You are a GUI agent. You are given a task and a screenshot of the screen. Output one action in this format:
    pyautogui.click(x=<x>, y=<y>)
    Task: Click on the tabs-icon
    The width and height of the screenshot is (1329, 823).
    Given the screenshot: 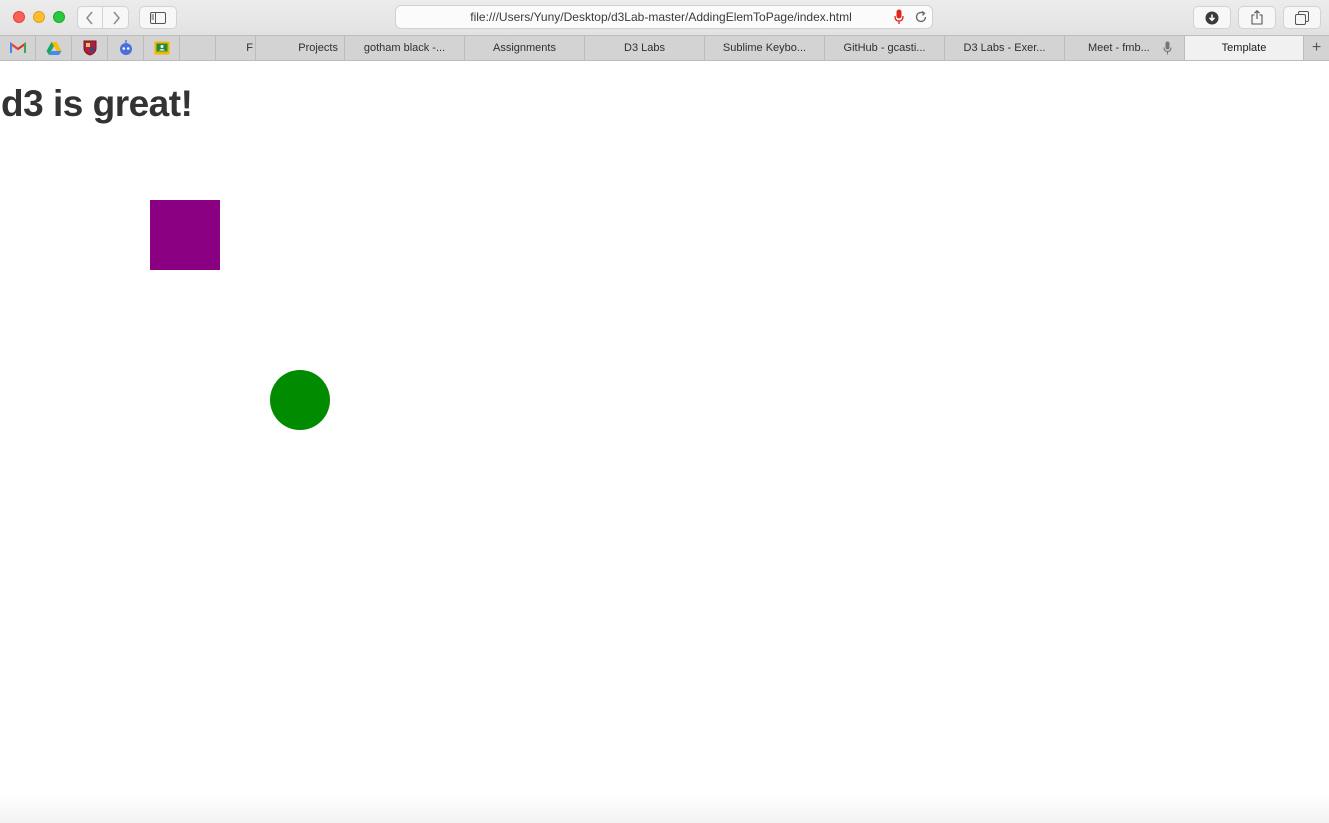 What is the action you would take?
    pyautogui.click(x=1302, y=17)
    